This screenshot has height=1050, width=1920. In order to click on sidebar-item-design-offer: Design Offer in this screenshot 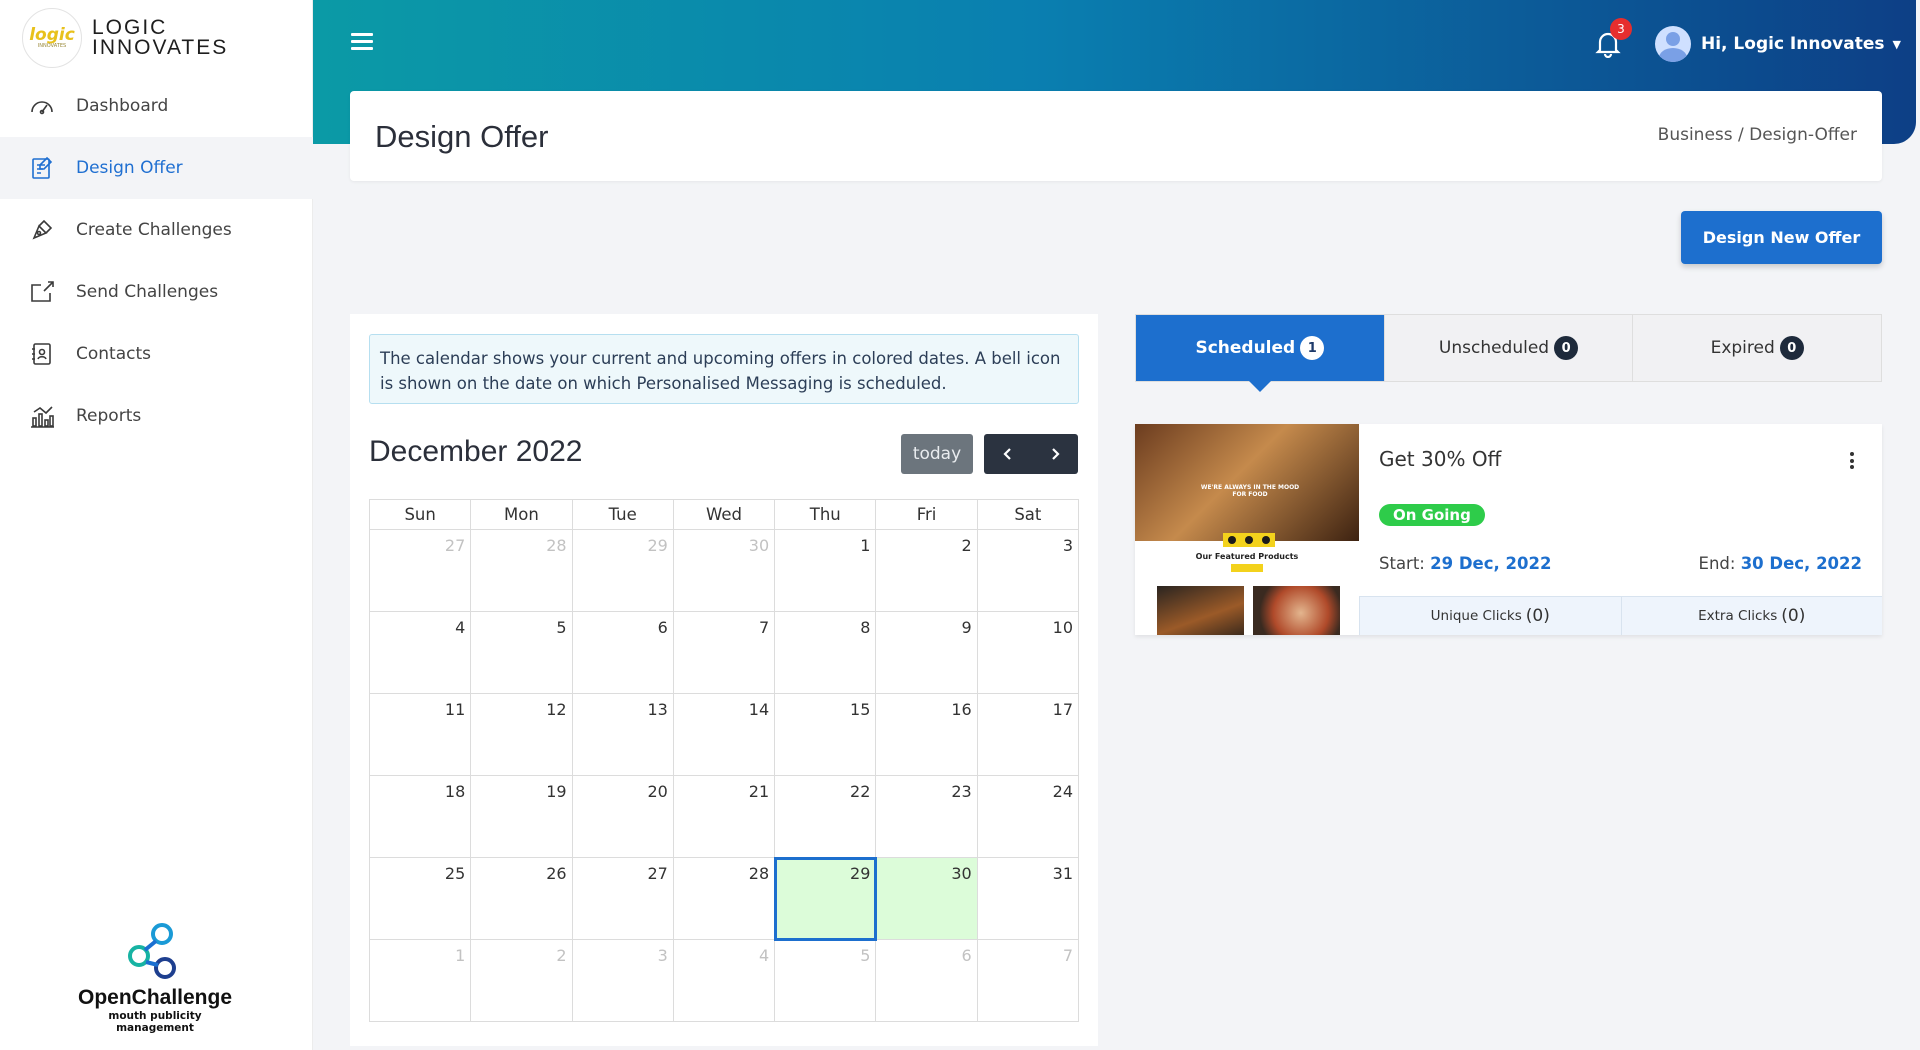, I will do `click(156, 168)`.